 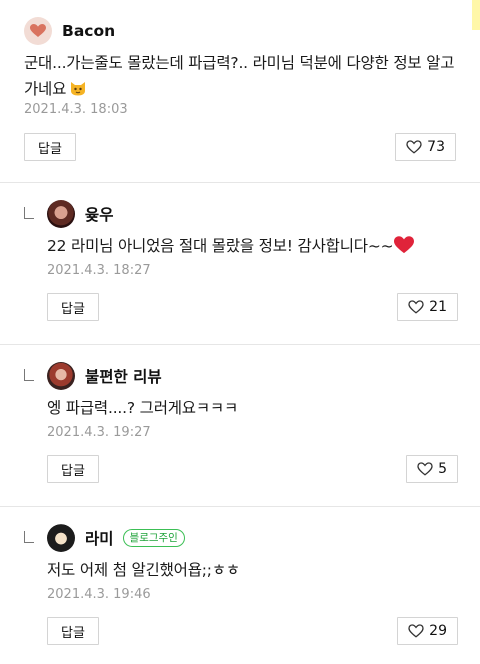 I want to click on reply-text: 22 라미님 아니었음 절대 몰랐을 정보! 감사합니다~~, so click(x=252, y=246).